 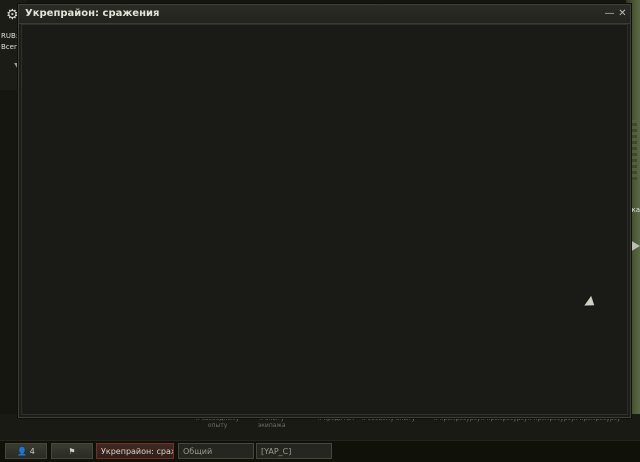 What do you see at coordinates (10, 36) in the screenshot?
I see `balance-text: RUB: 5` at bounding box center [10, 36].